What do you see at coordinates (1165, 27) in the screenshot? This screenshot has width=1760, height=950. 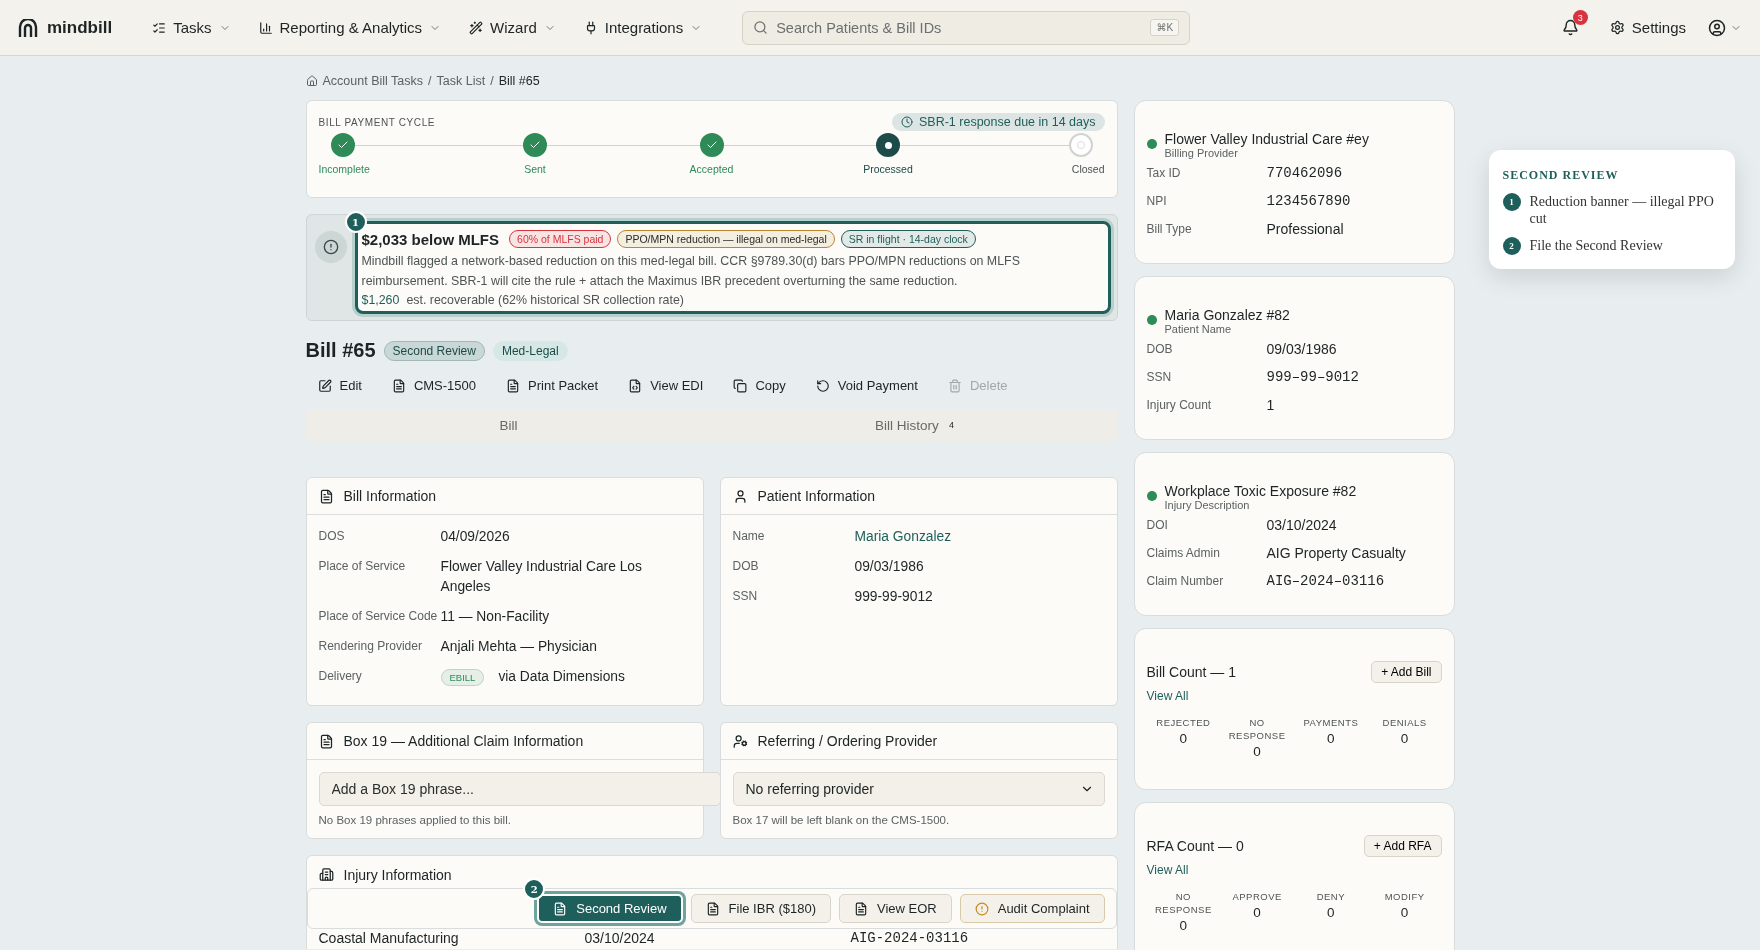 I see `shortcut-key: ⌘K` at bounding box center [1165, 27].